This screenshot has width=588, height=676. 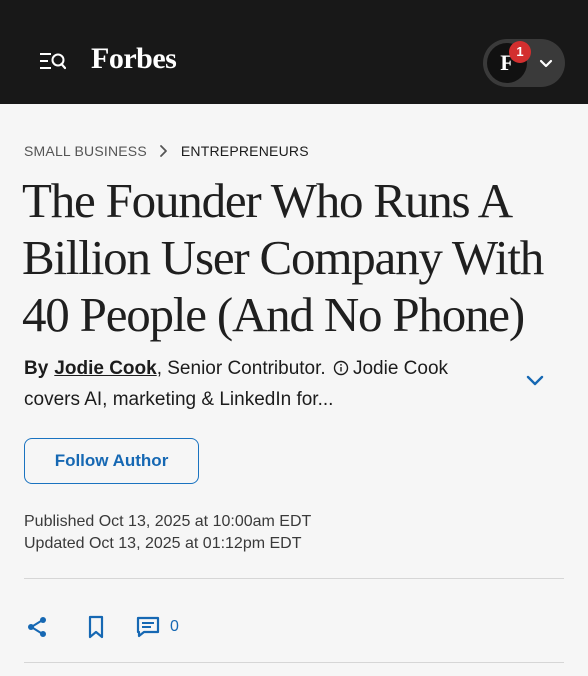 I want to click on share-icon, so click(x=38, y=627).